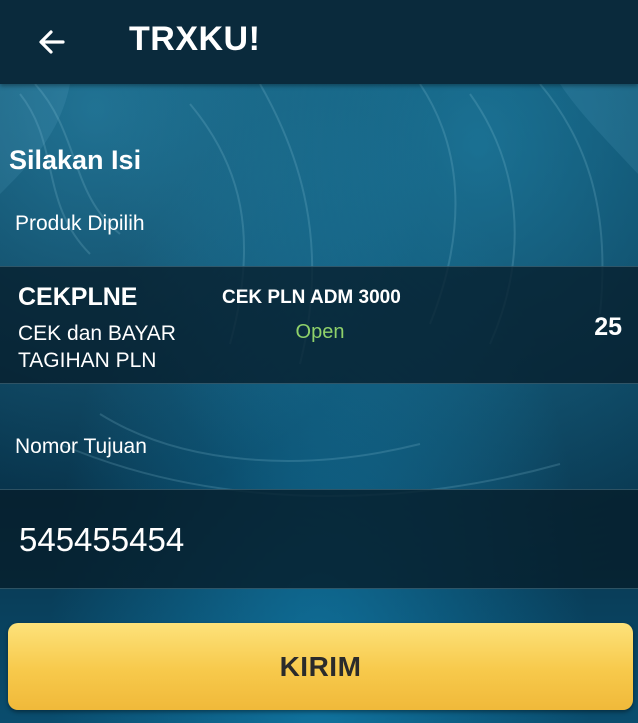  What do you see at coordinates (608, 327) in the screenshot?
I see `product-price: 25` at bounding box center [608, 327].